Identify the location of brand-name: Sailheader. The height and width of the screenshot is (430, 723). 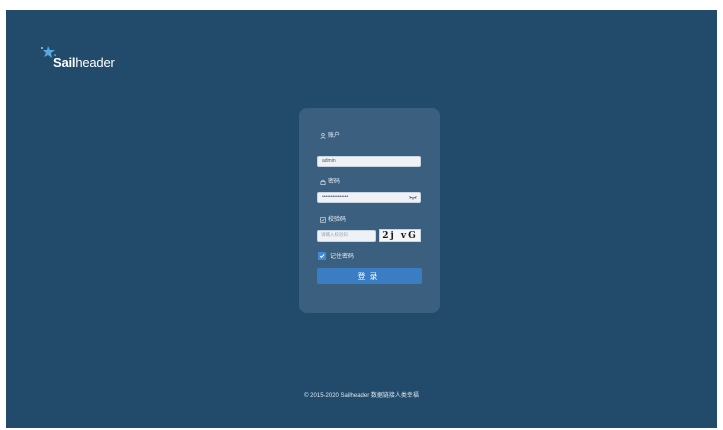
(84, 63).